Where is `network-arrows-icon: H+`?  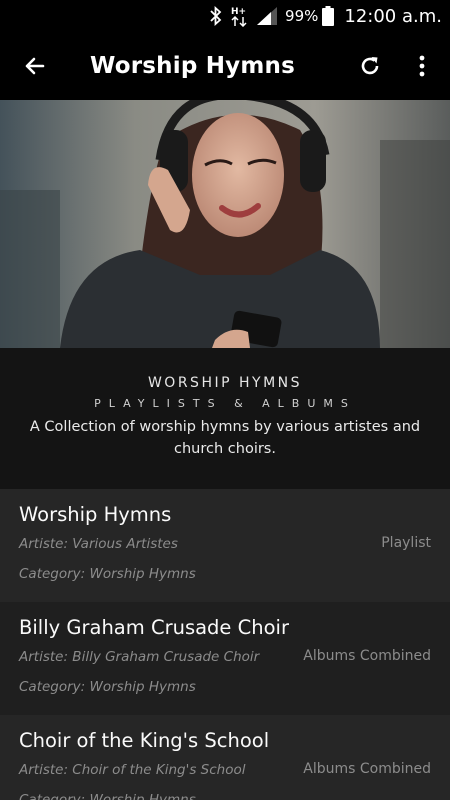
network-arrows-icon: H+ is located at coordinates (240, 16).